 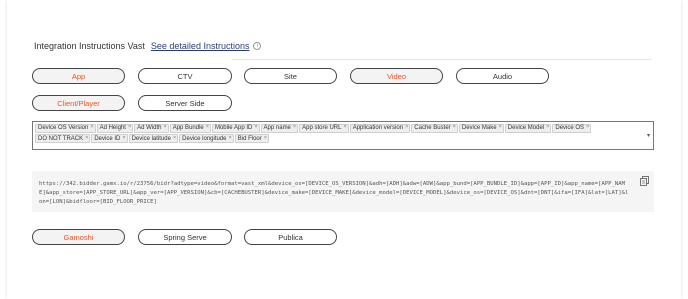 I want to click on macro-tag-label: Device Model, so click(x=526, y=128).